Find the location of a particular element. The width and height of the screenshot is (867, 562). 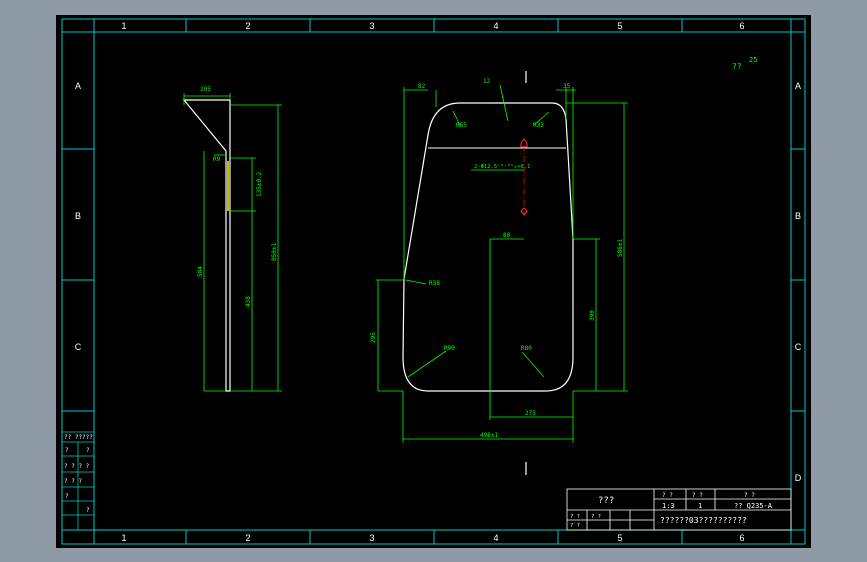

col-label-3: 3 is located at coordinates (371, 26).